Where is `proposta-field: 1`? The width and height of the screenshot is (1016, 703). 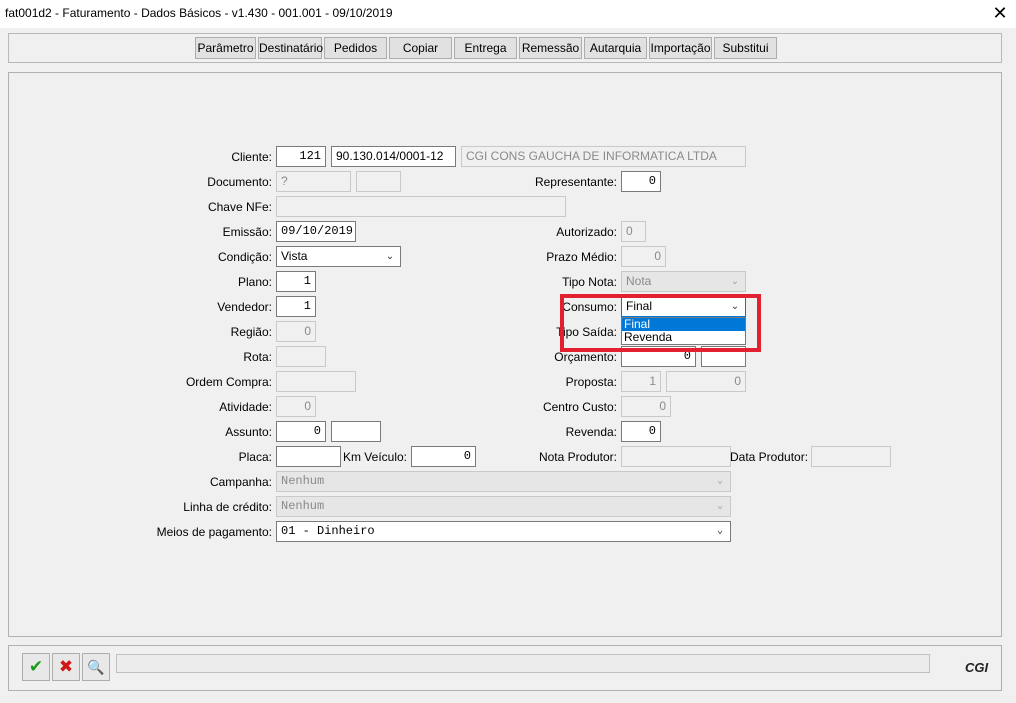
proposta-field: 1 is located at coordinates (641, 381).